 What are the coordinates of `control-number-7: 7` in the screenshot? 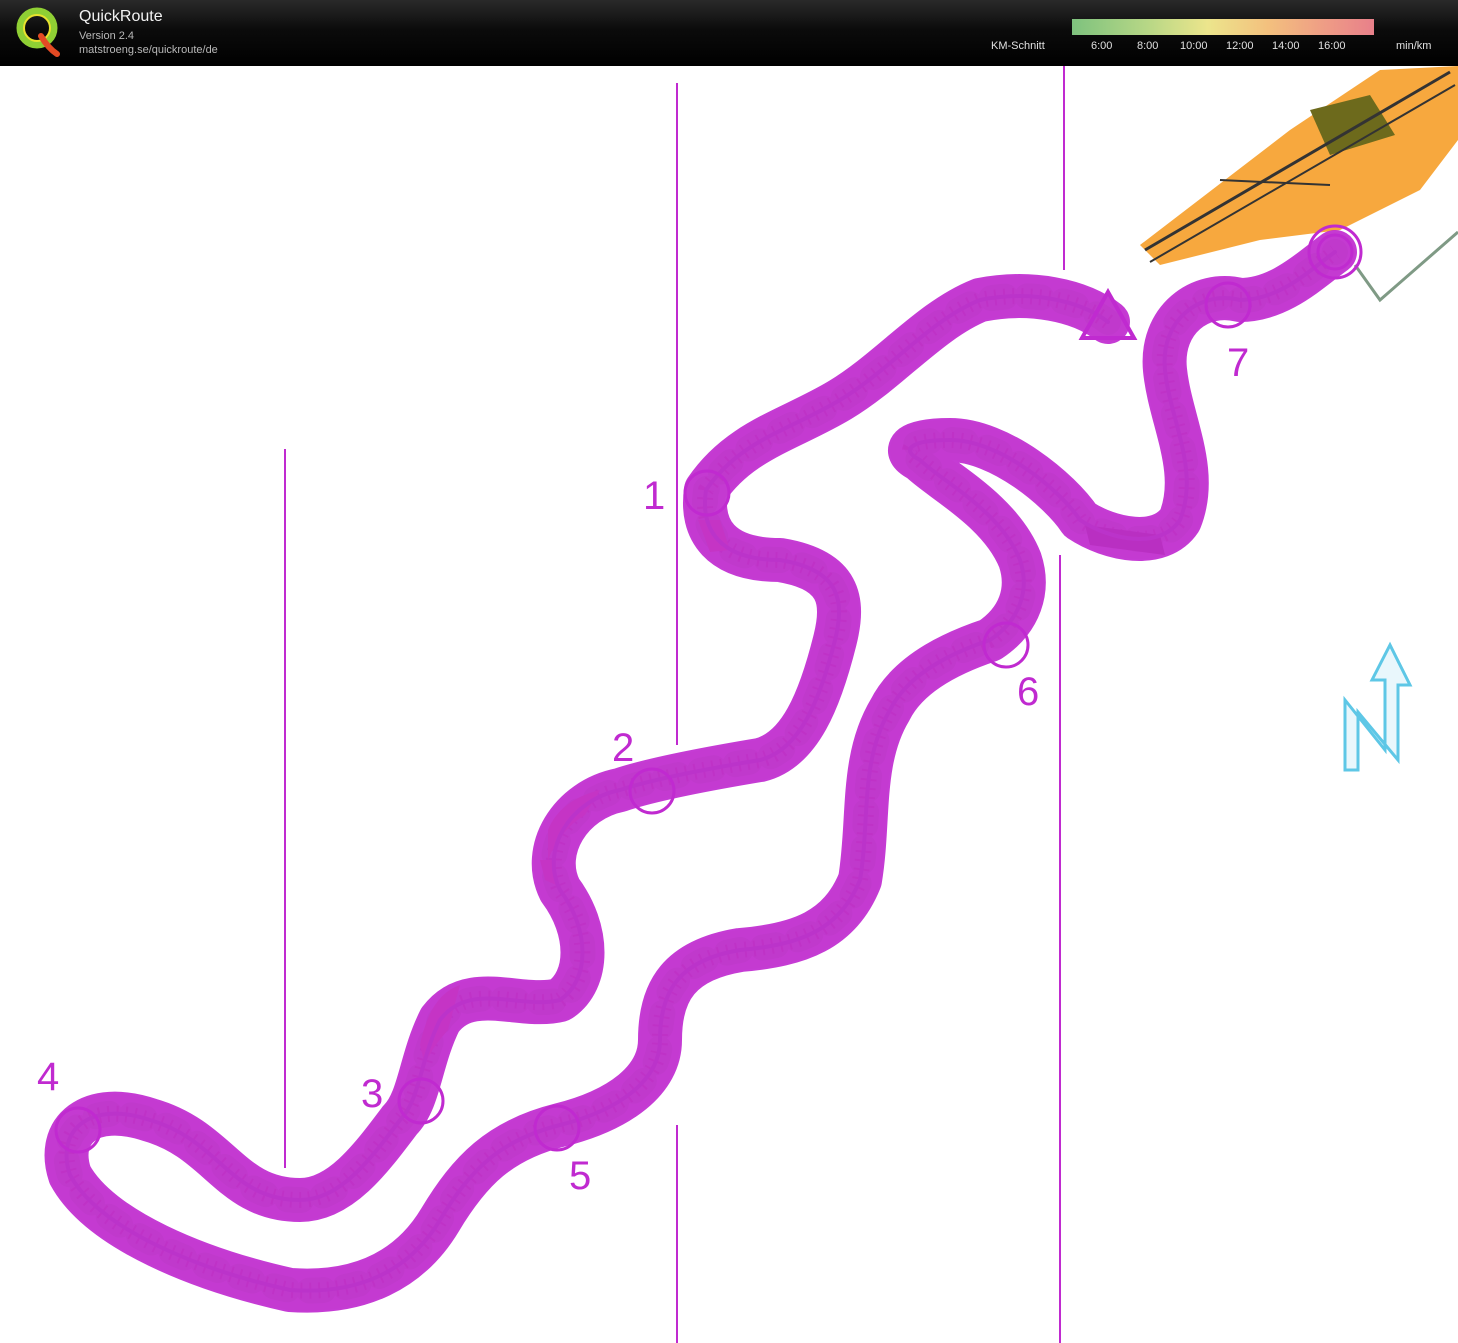 It's located at (1238, 363).